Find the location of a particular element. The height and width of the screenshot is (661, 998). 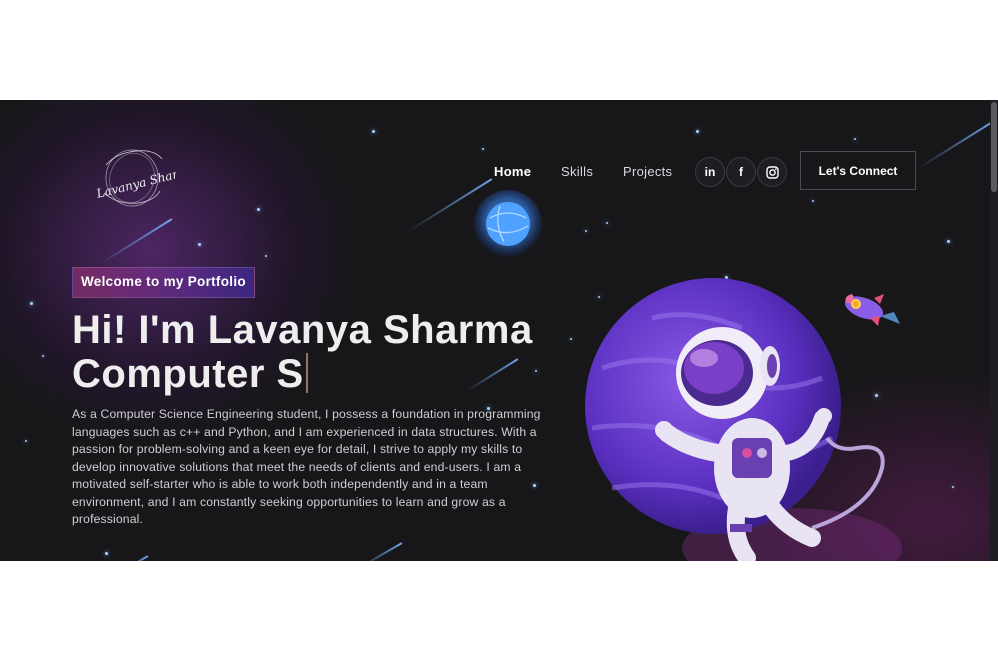

nav-home: Home is located at coordinates (512, 171).